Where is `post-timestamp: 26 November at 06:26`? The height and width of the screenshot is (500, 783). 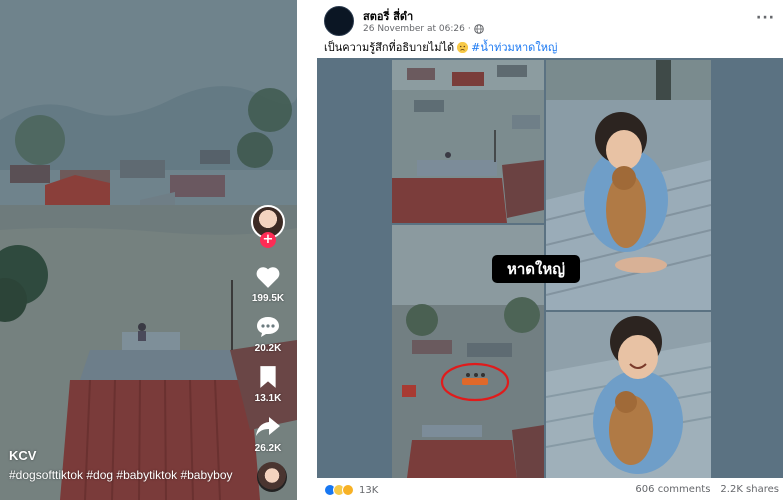 post-timestamp: 26 November at 06:26 is located at coordinates (414, 29).